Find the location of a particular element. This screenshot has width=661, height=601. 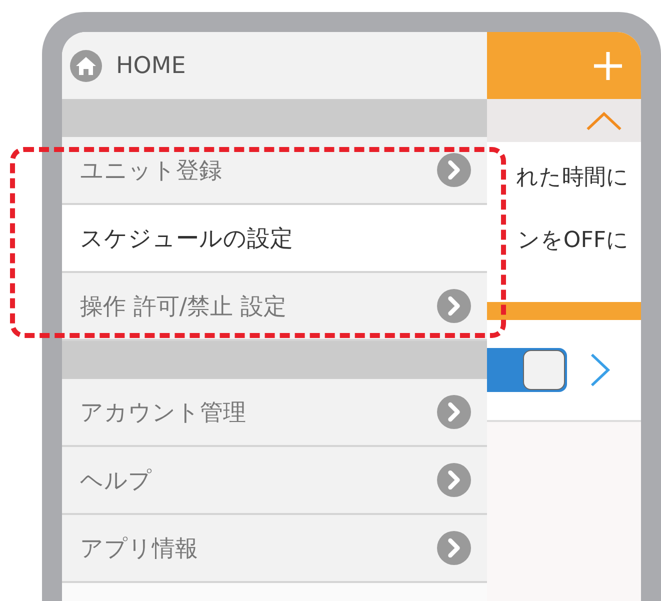

house-icon is located at coordinates (86, 66).